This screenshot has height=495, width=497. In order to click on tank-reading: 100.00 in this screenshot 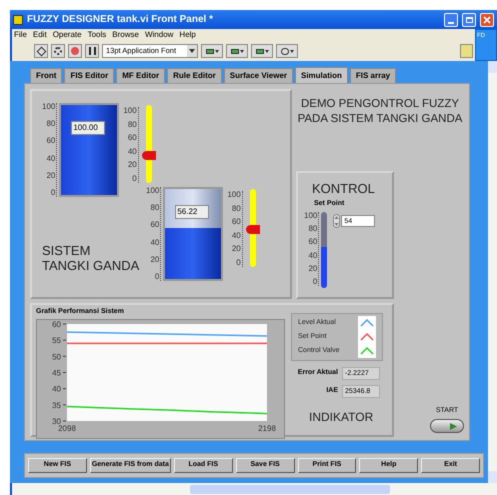, I will do `click(88, 128)`.